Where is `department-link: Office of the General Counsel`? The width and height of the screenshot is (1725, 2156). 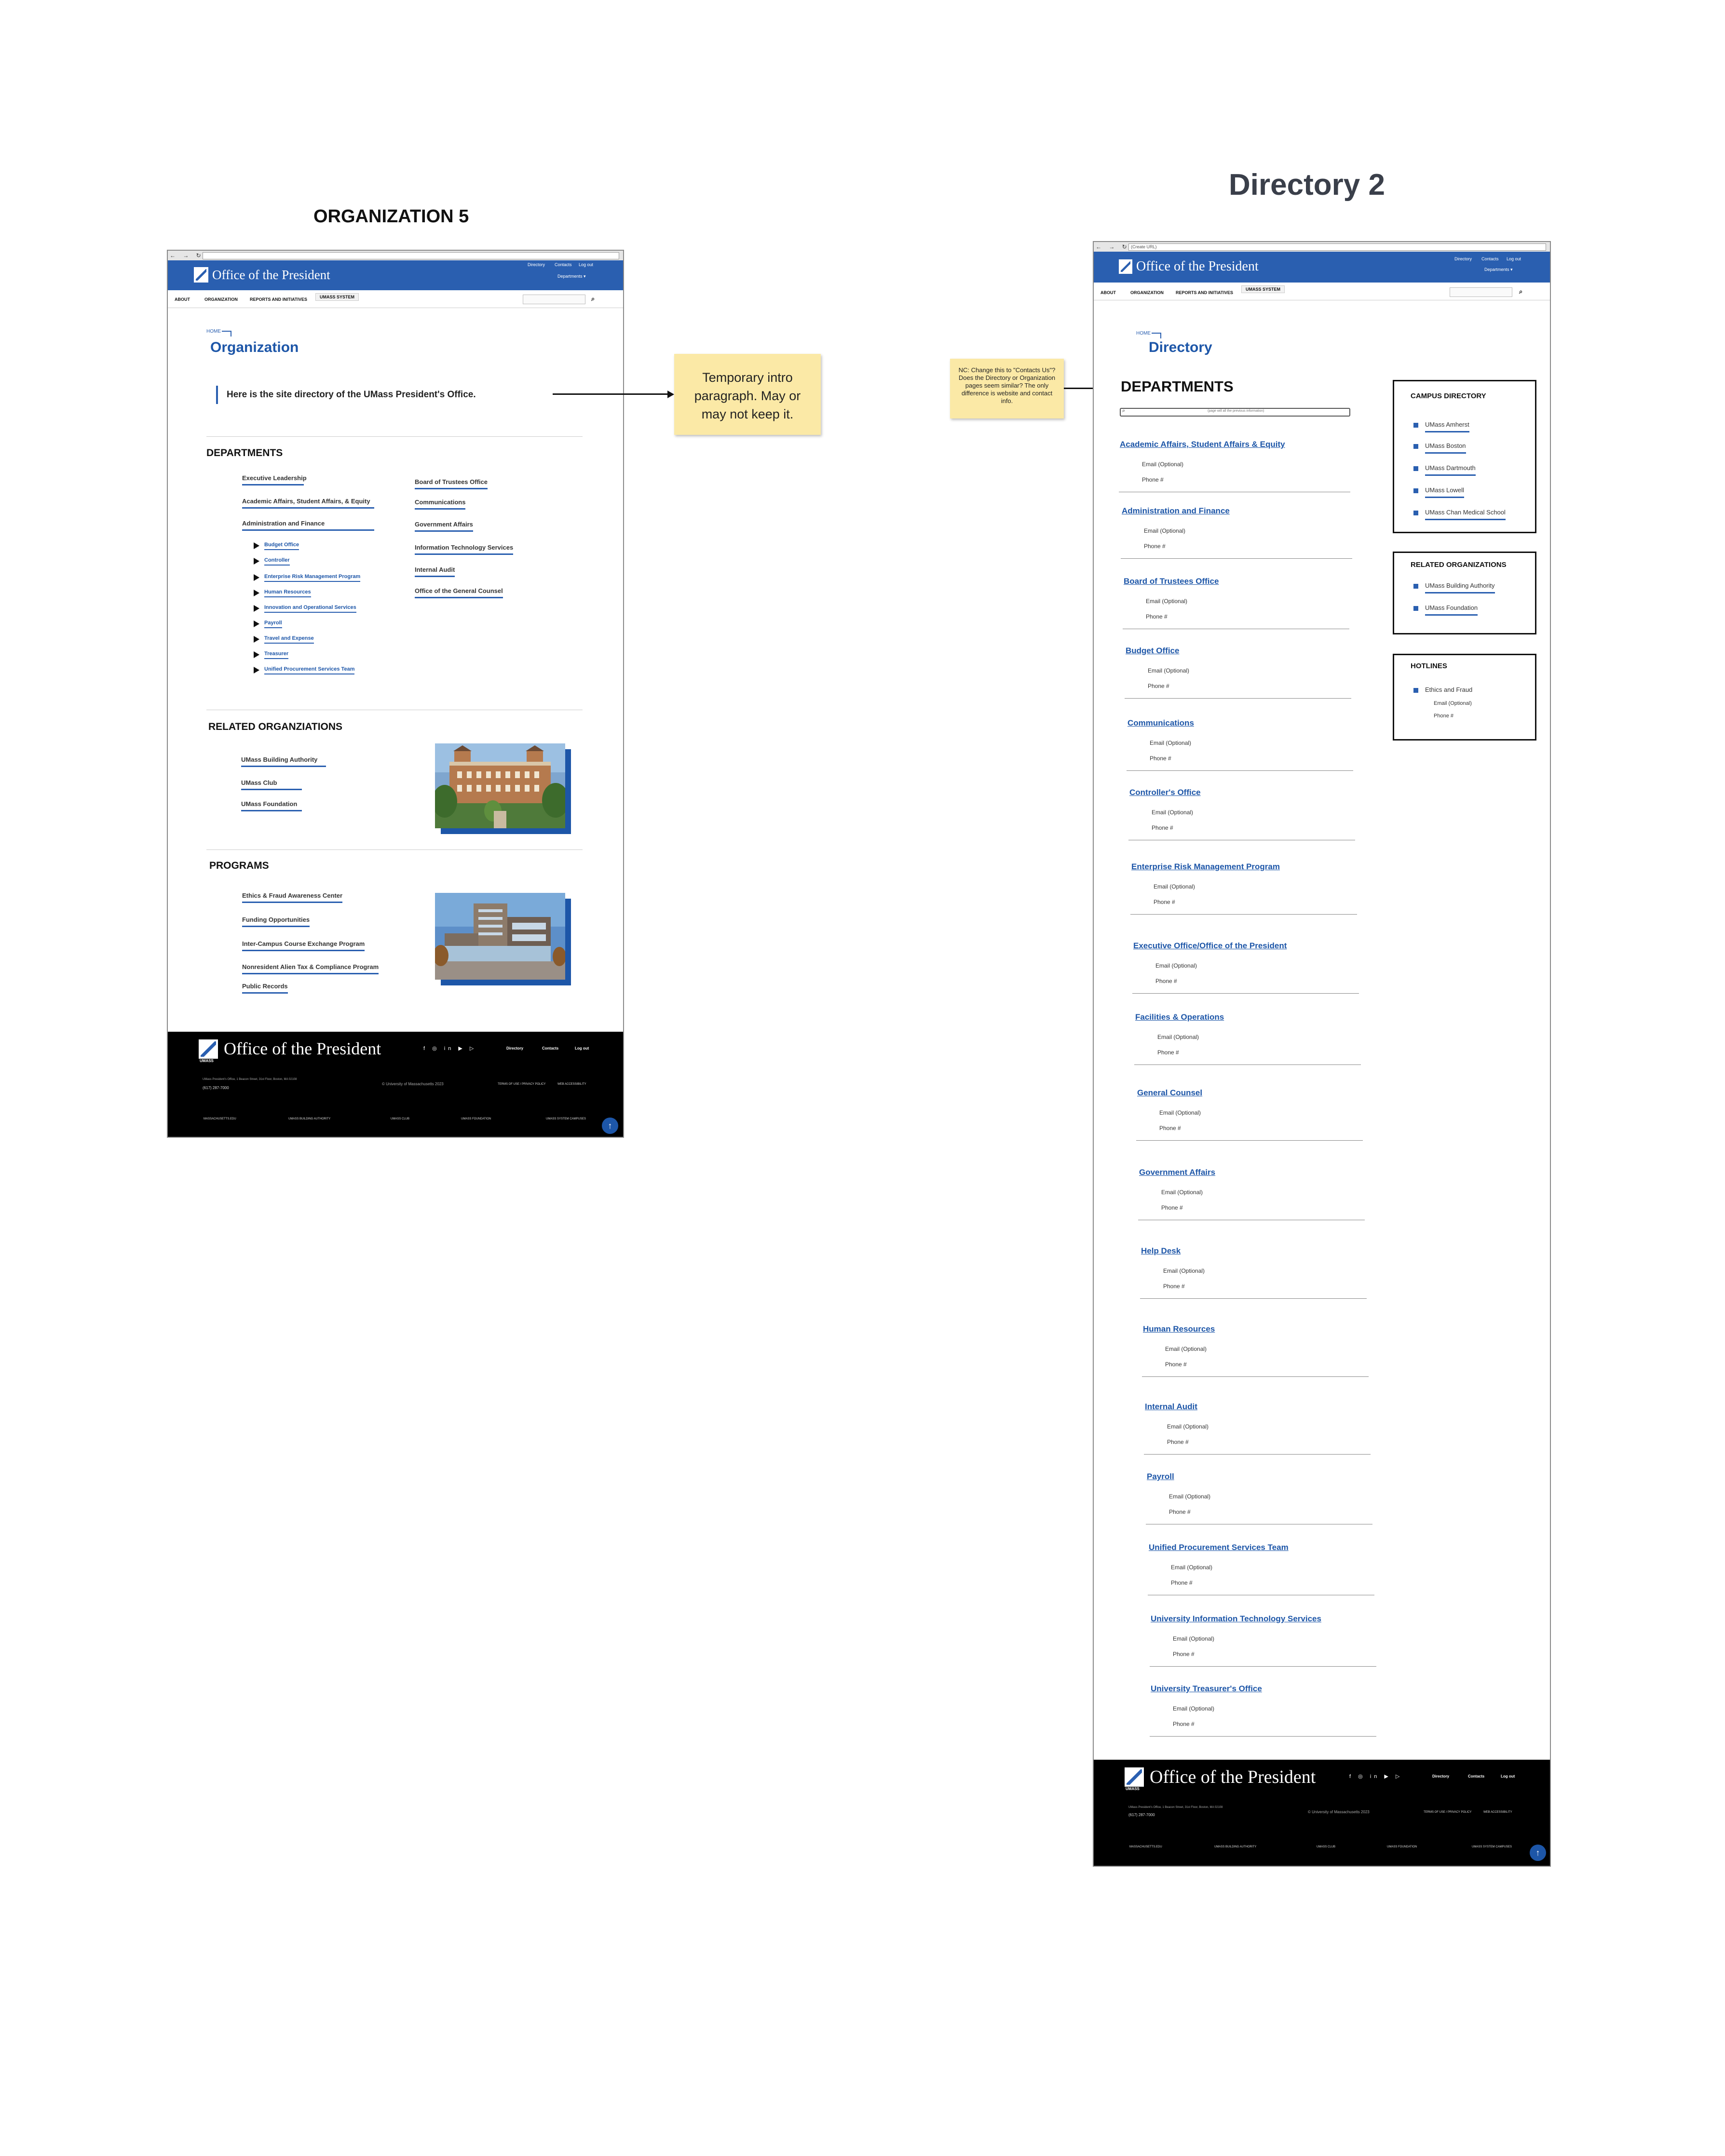 department-link: Office of the General Counsel is located at coordinates (459, 592).